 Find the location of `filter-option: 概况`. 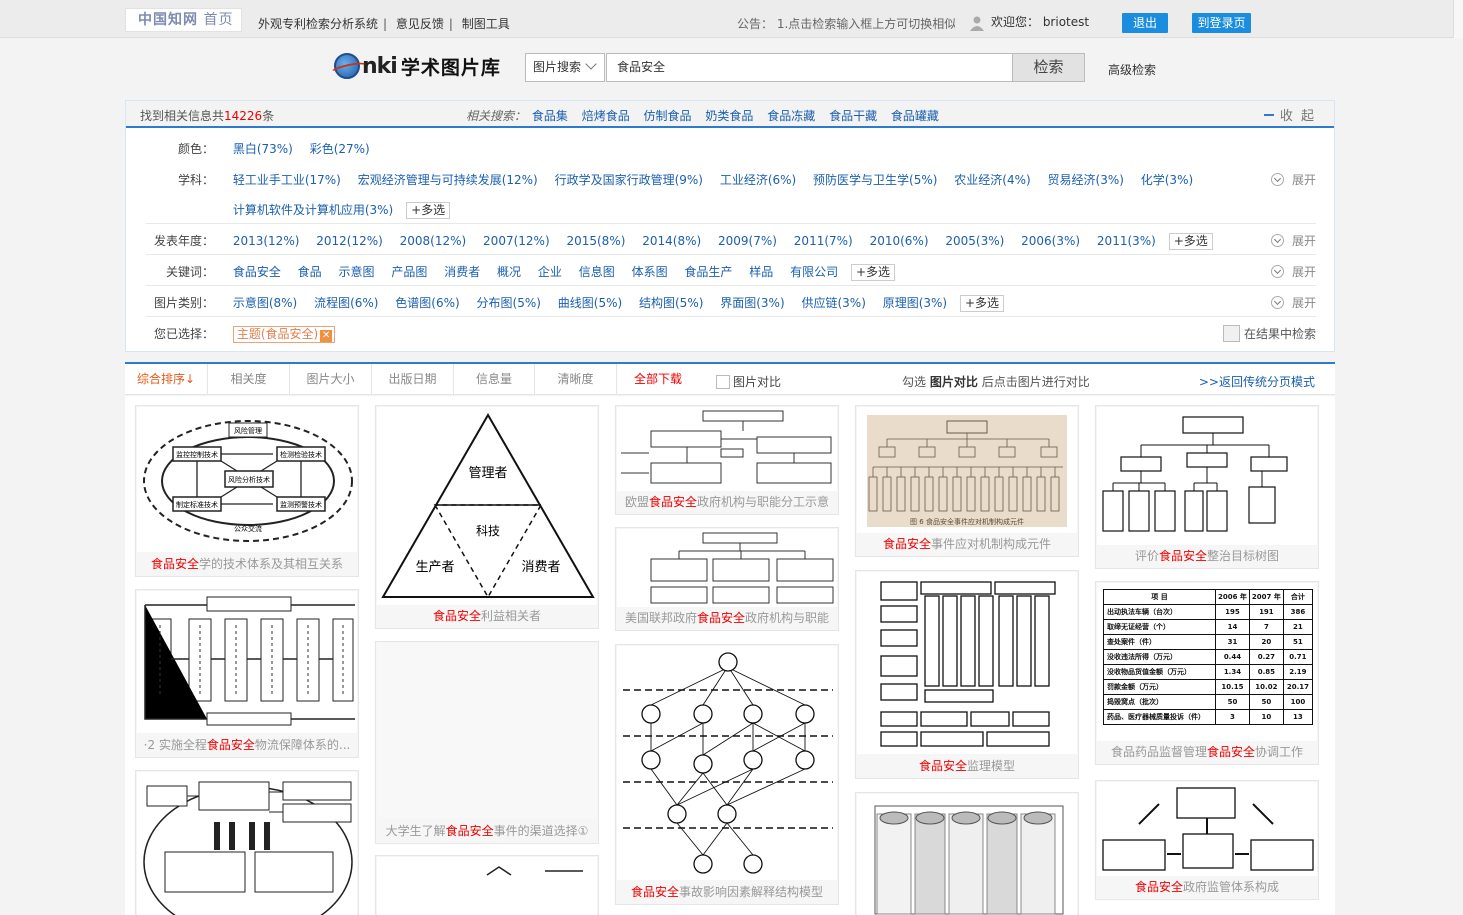

filter-option: 概况 is located at coordinates (509, 272).